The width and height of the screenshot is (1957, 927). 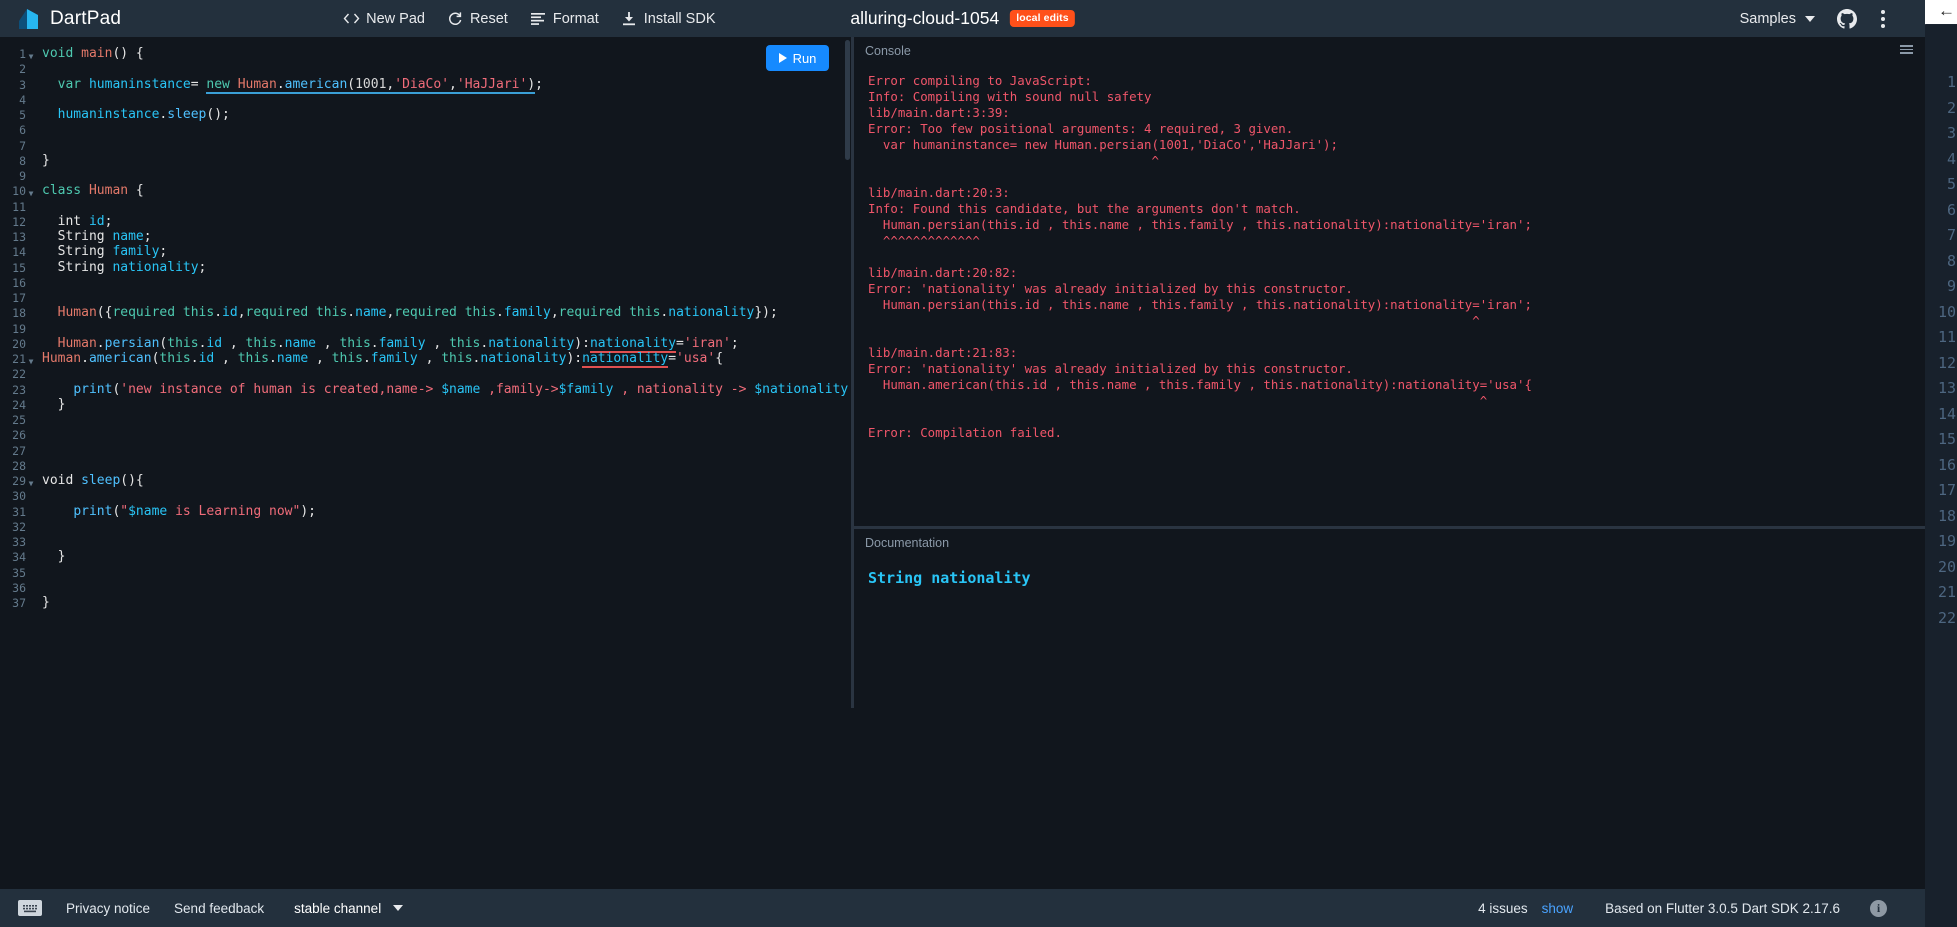 What do you see at coordinates (19, 481) in the screenshot?
I see `line-number: 29` at bounding box center [19, 481].